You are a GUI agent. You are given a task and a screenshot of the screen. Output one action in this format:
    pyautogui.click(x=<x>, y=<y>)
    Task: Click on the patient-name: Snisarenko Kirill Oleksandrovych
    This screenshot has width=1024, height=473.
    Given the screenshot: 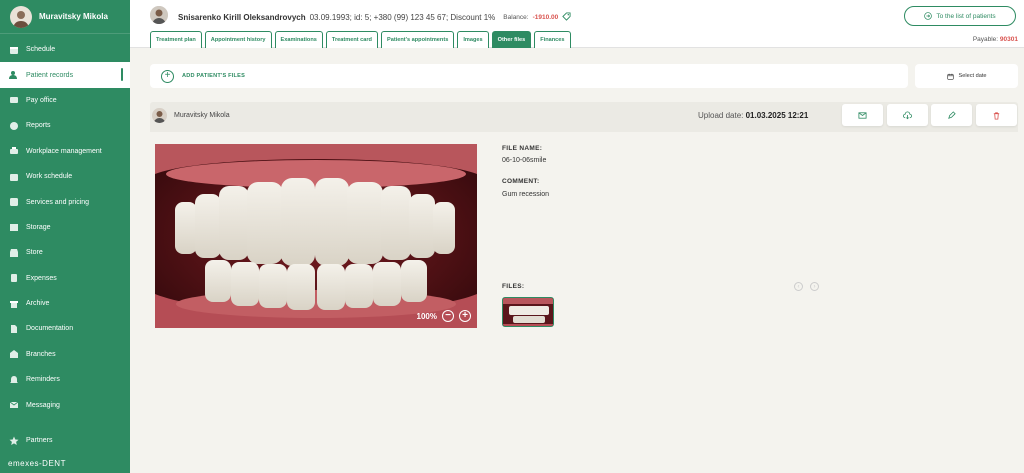 What is the action you would take?
    pyautogui.click(x=242, y=17)
    